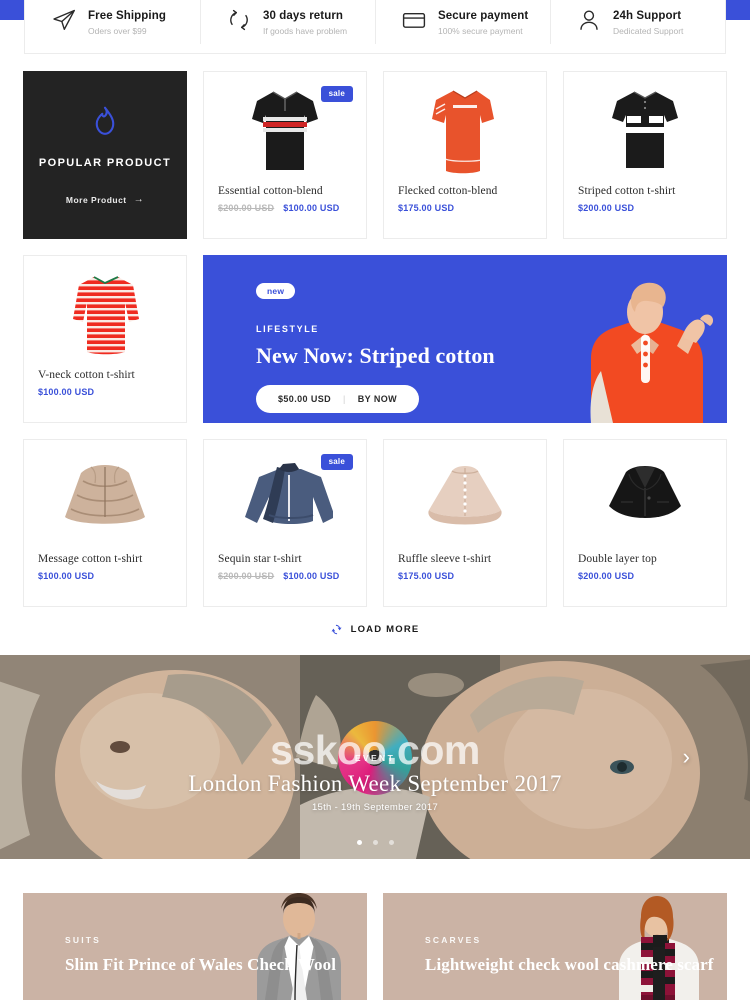  I want to click on flame-icon, so click(105, 121).